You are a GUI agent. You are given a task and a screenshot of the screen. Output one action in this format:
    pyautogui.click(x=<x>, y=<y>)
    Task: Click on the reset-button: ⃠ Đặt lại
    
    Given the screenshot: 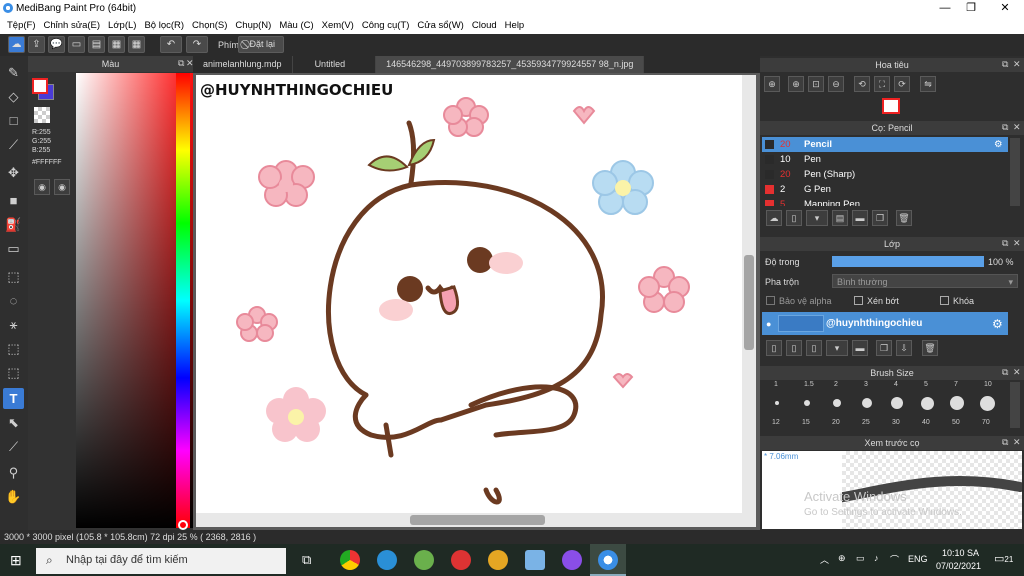 What is the action you would take?
    pyautogui.click(x=261, y=44)
    